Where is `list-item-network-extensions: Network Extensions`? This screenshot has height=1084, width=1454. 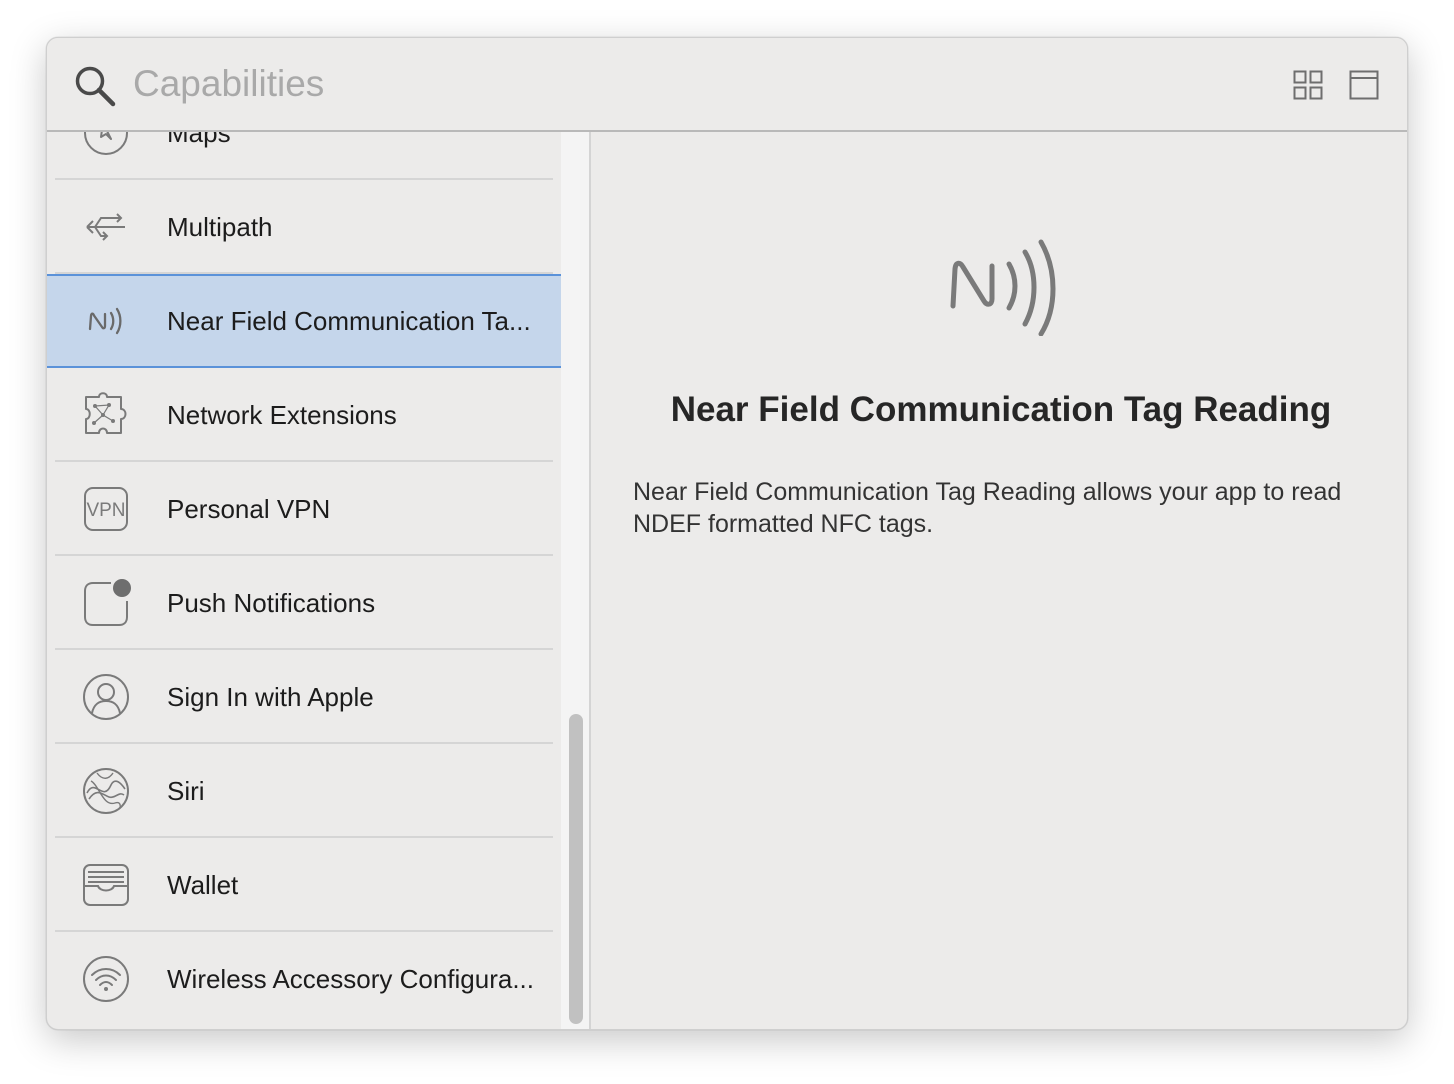 list-item-network-extensions: Network Extensions is located at coordinates (304, 415).